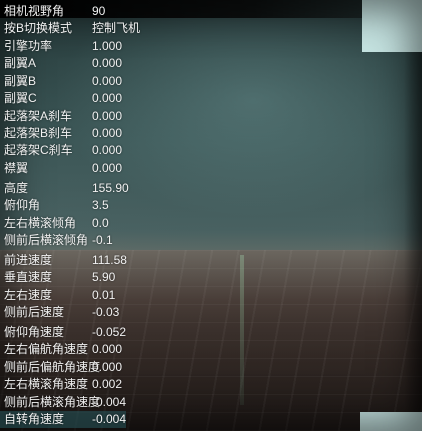 The height and width of the screenshot is (431, 422). Describe the element at coordinates (104, 294) in the screenshot. I see `hud-value: 0.01` at that location.